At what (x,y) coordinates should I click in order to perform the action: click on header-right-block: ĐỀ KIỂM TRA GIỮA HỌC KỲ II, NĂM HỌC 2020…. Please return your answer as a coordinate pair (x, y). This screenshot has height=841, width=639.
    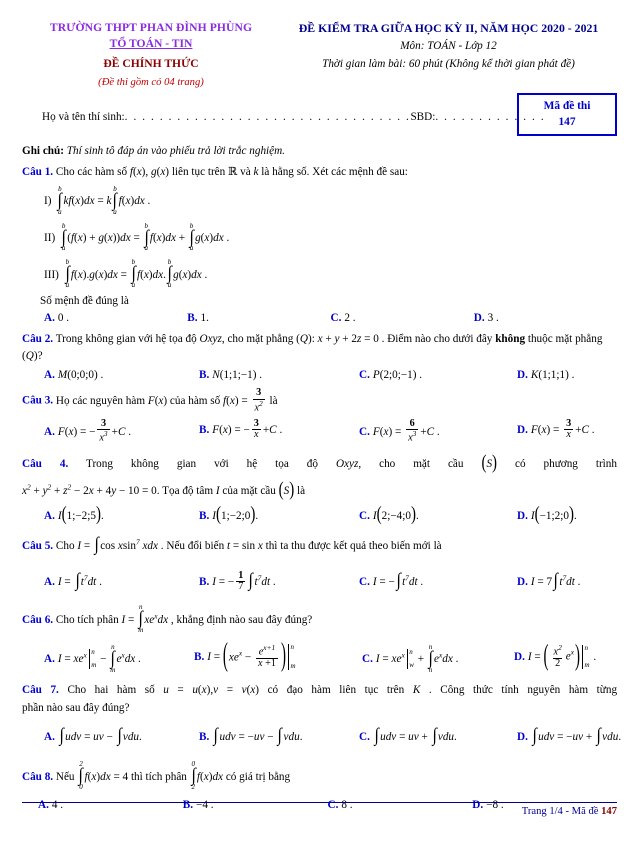
    Looking at the image, I should click on (448, 55).